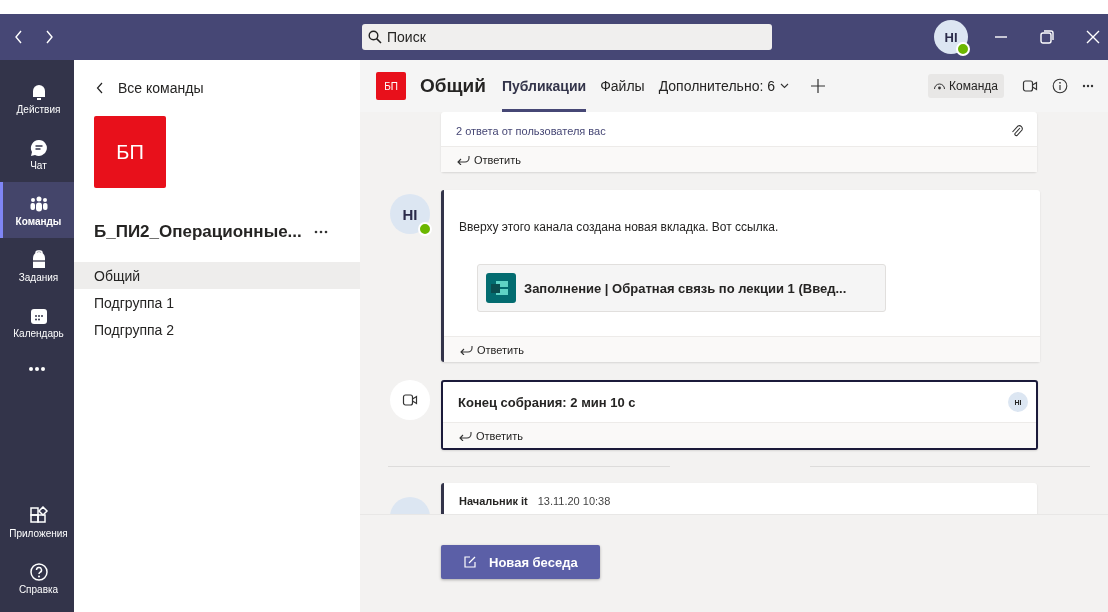 This screenshot has width=1108, height=612. What do you see at coordinates (410, 400) in the screenshot?
I see `meeting-icon` at bounding box center [410, 400].